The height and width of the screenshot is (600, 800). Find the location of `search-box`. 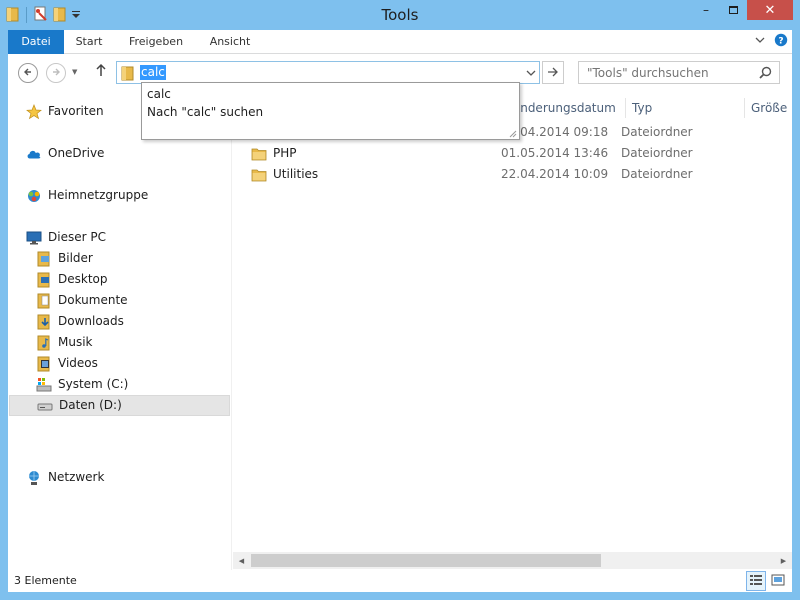

search-box is located at coordinates (679, 72).